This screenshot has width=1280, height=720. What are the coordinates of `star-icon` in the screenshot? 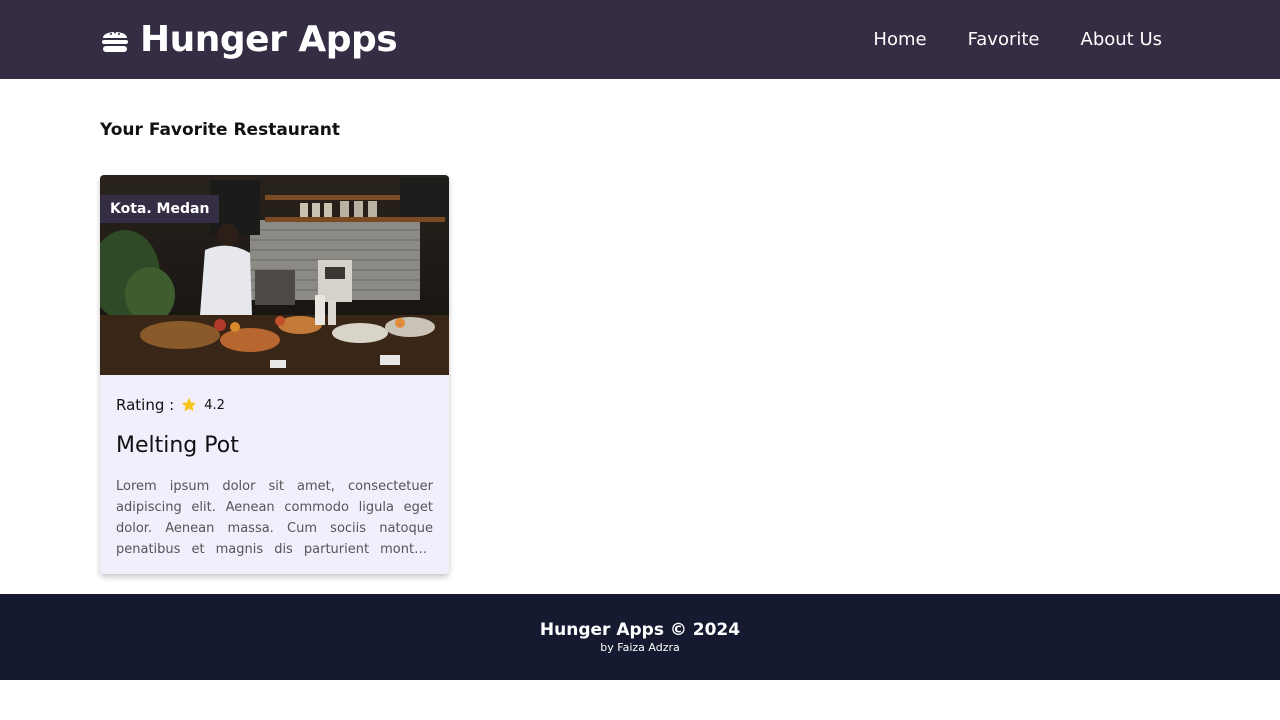 It's located at (189, 404).